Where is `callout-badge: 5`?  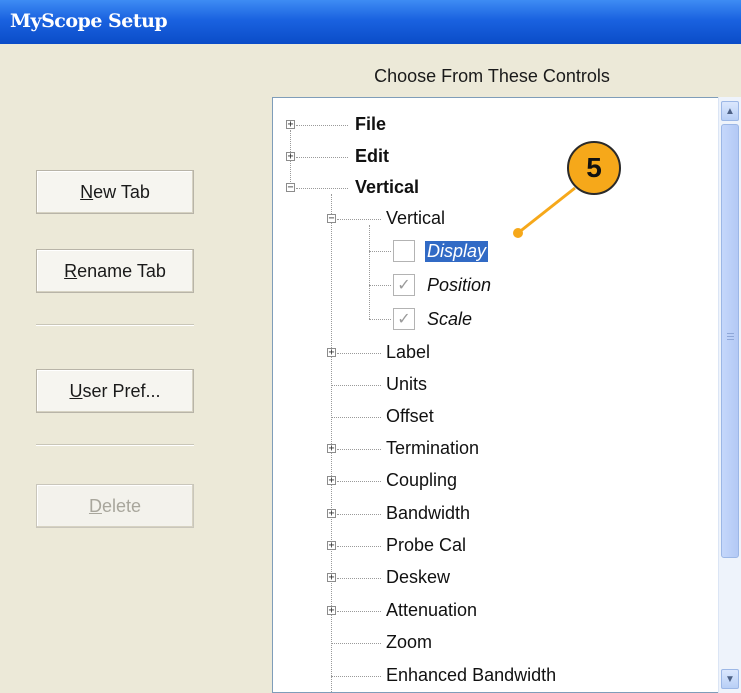 callout-badge: 5 is located at coordinates (594, 168).